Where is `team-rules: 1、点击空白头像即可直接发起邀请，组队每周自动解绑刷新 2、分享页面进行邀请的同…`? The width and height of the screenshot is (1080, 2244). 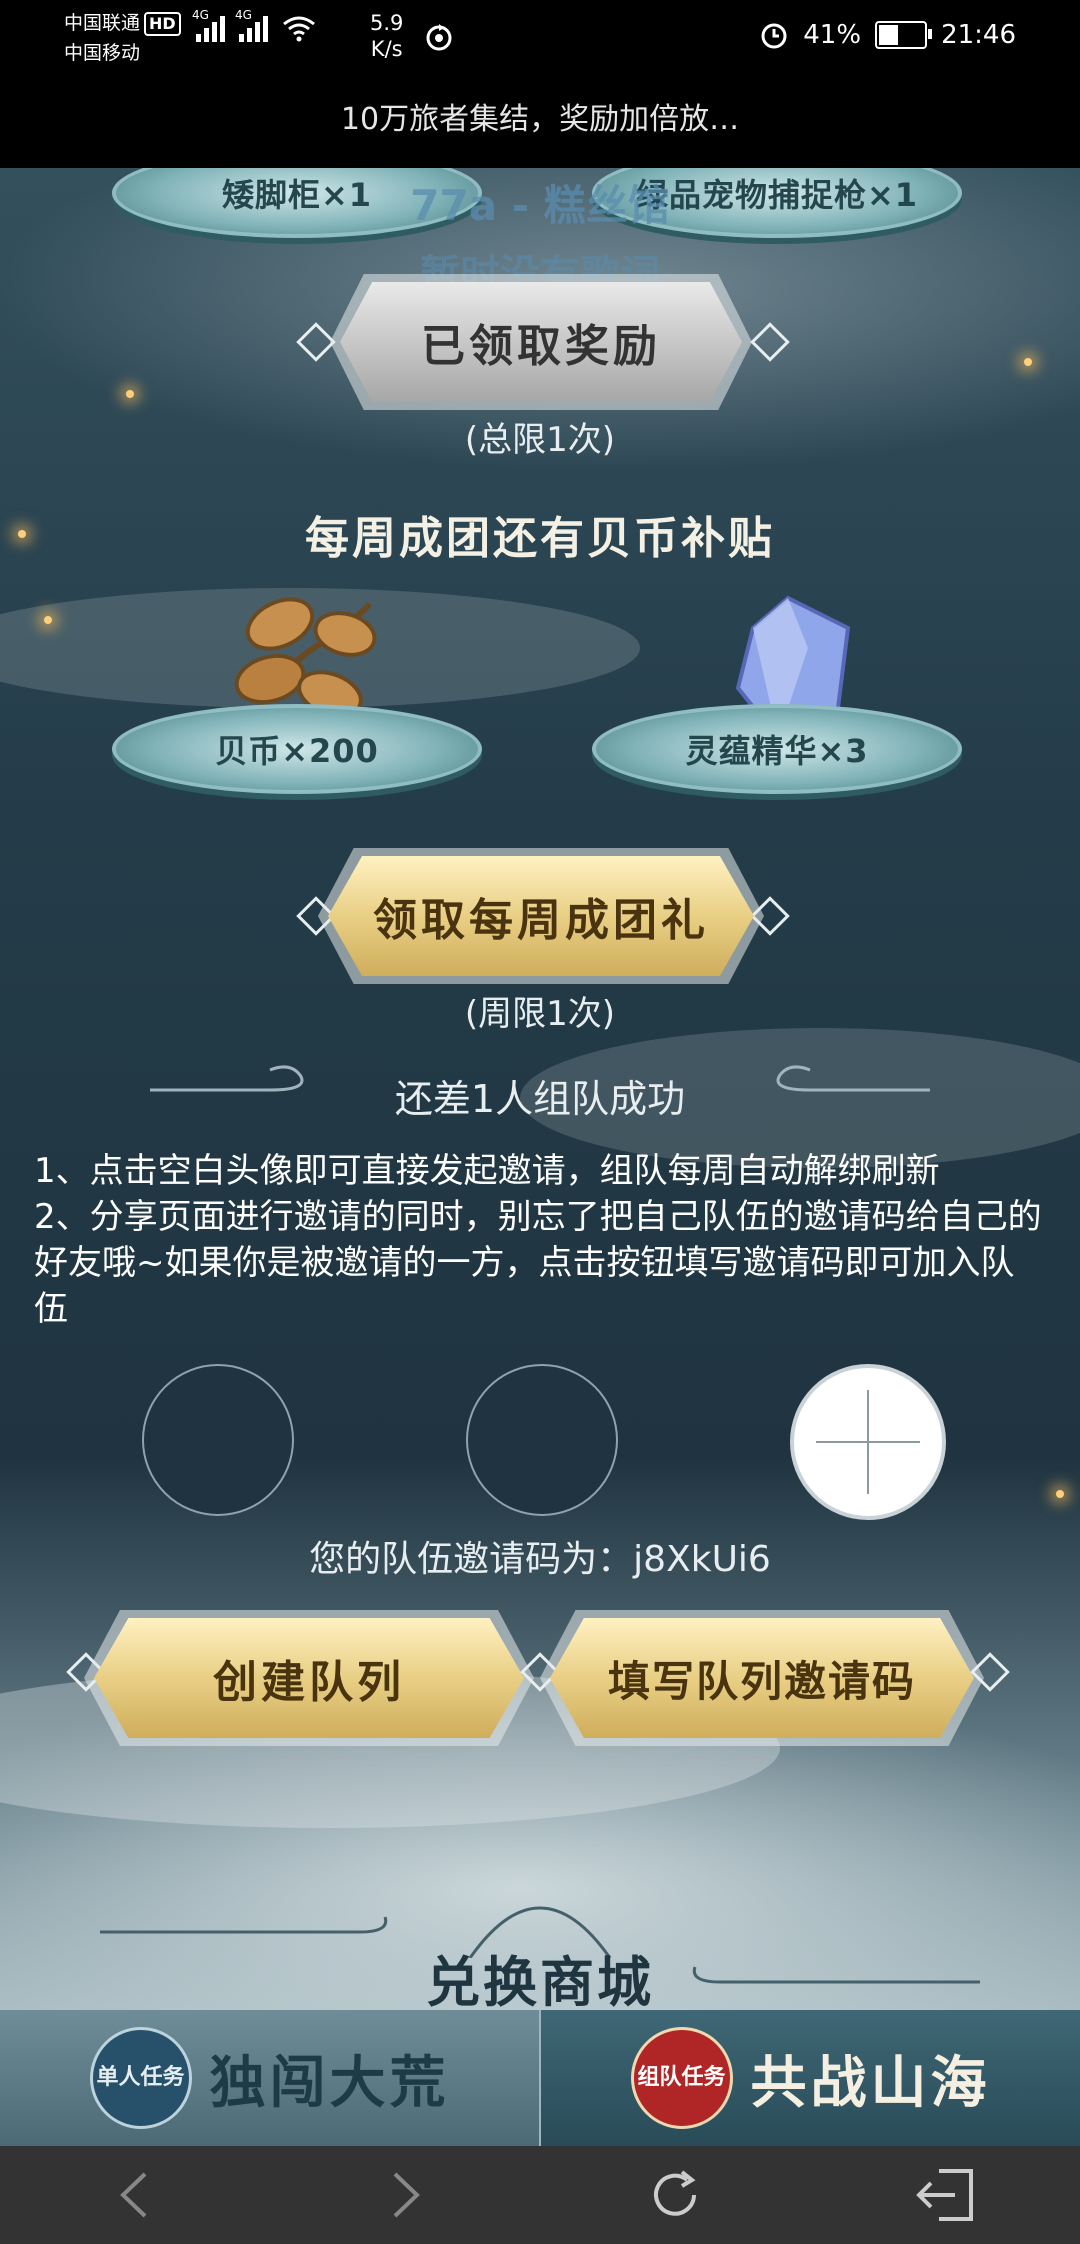
team-rules: 1、点击空白头像即可直接发起邀请，组队每周自动解绑刷新 2、分享页面进行邀请的同… is located at coordinates (540, 1240).